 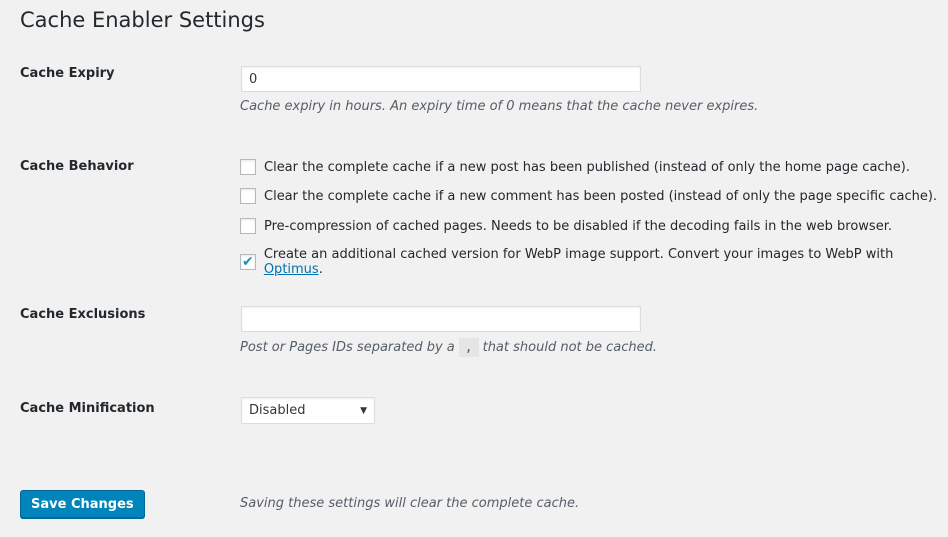 I want to click on cache-exclusions-input, so click(x=441, y=319).